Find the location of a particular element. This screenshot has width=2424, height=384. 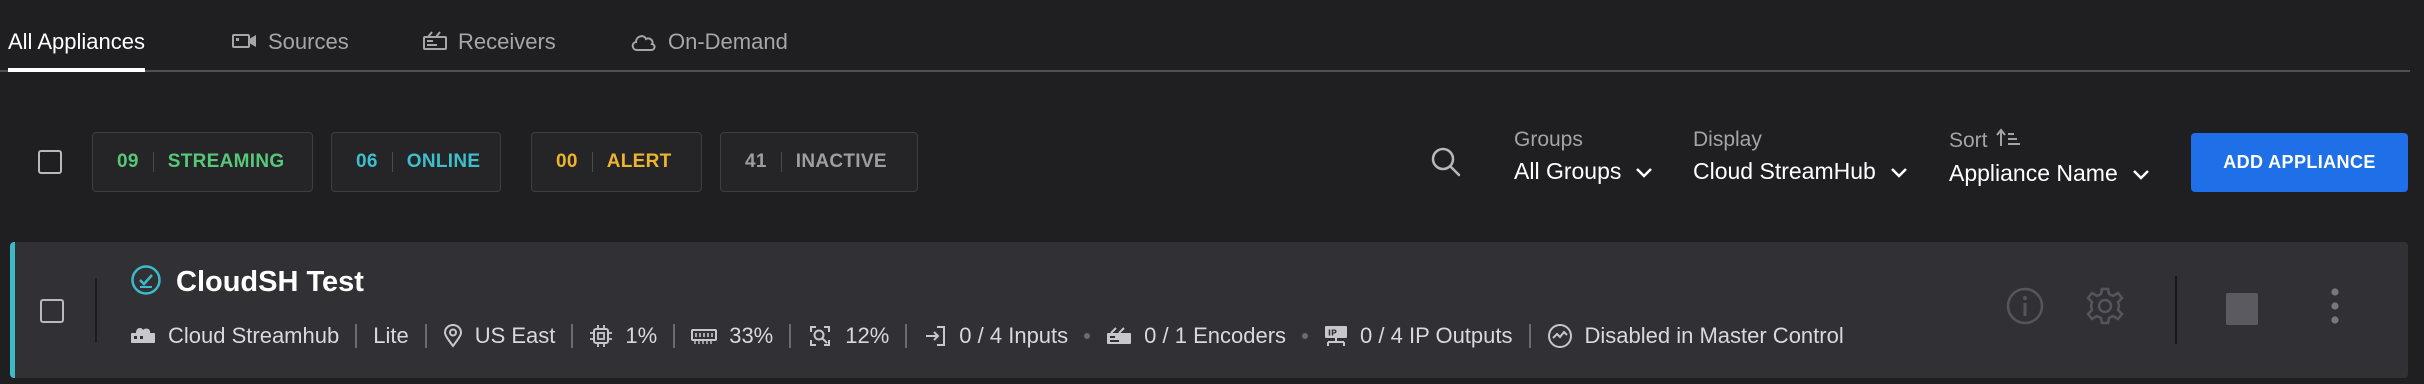

sort-ascending-icon is located at coordinates (2008, 141).